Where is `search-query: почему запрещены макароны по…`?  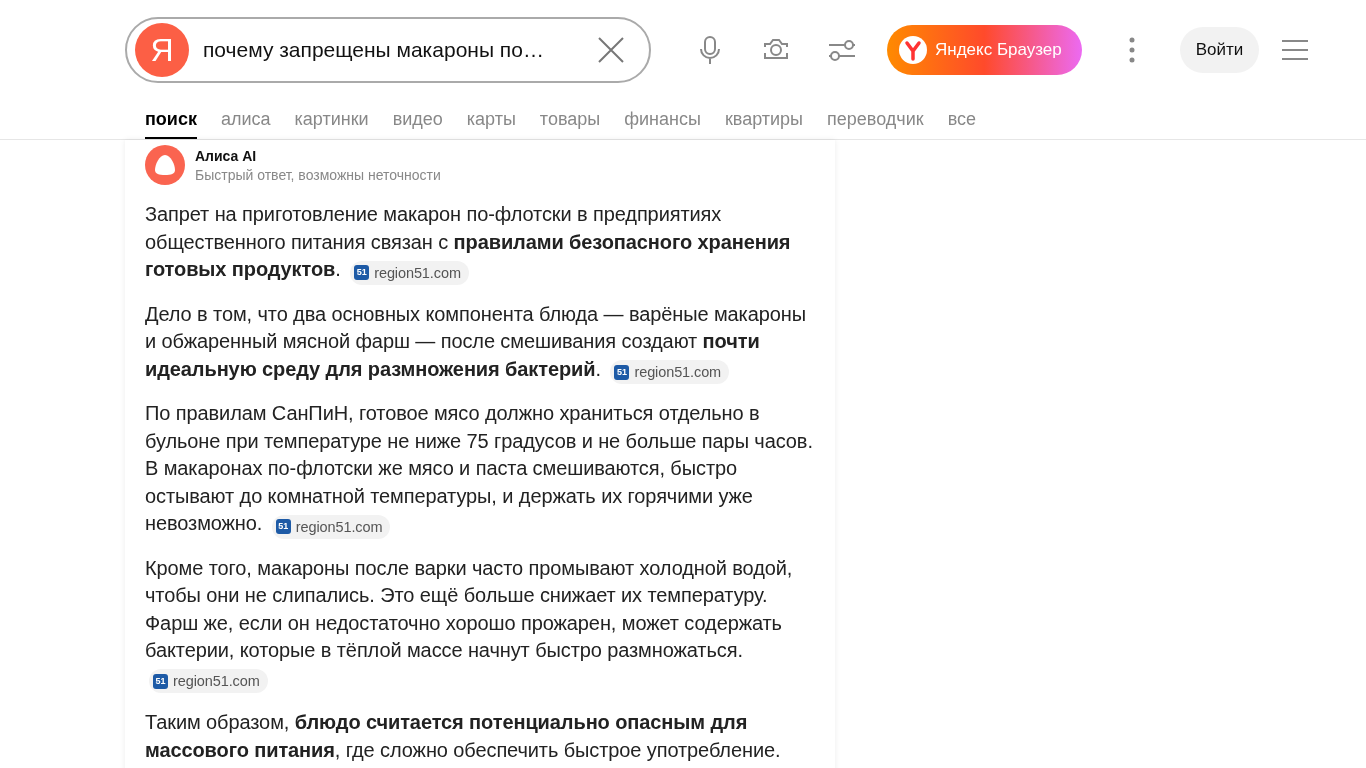
search-query: почему запрещены макароны по… is located at coordinates (374, 50).